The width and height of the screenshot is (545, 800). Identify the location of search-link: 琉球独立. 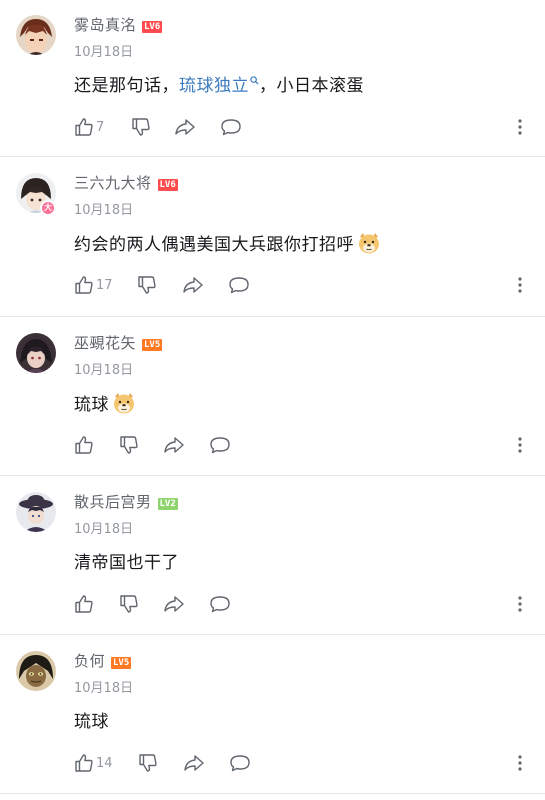
(219, 86).